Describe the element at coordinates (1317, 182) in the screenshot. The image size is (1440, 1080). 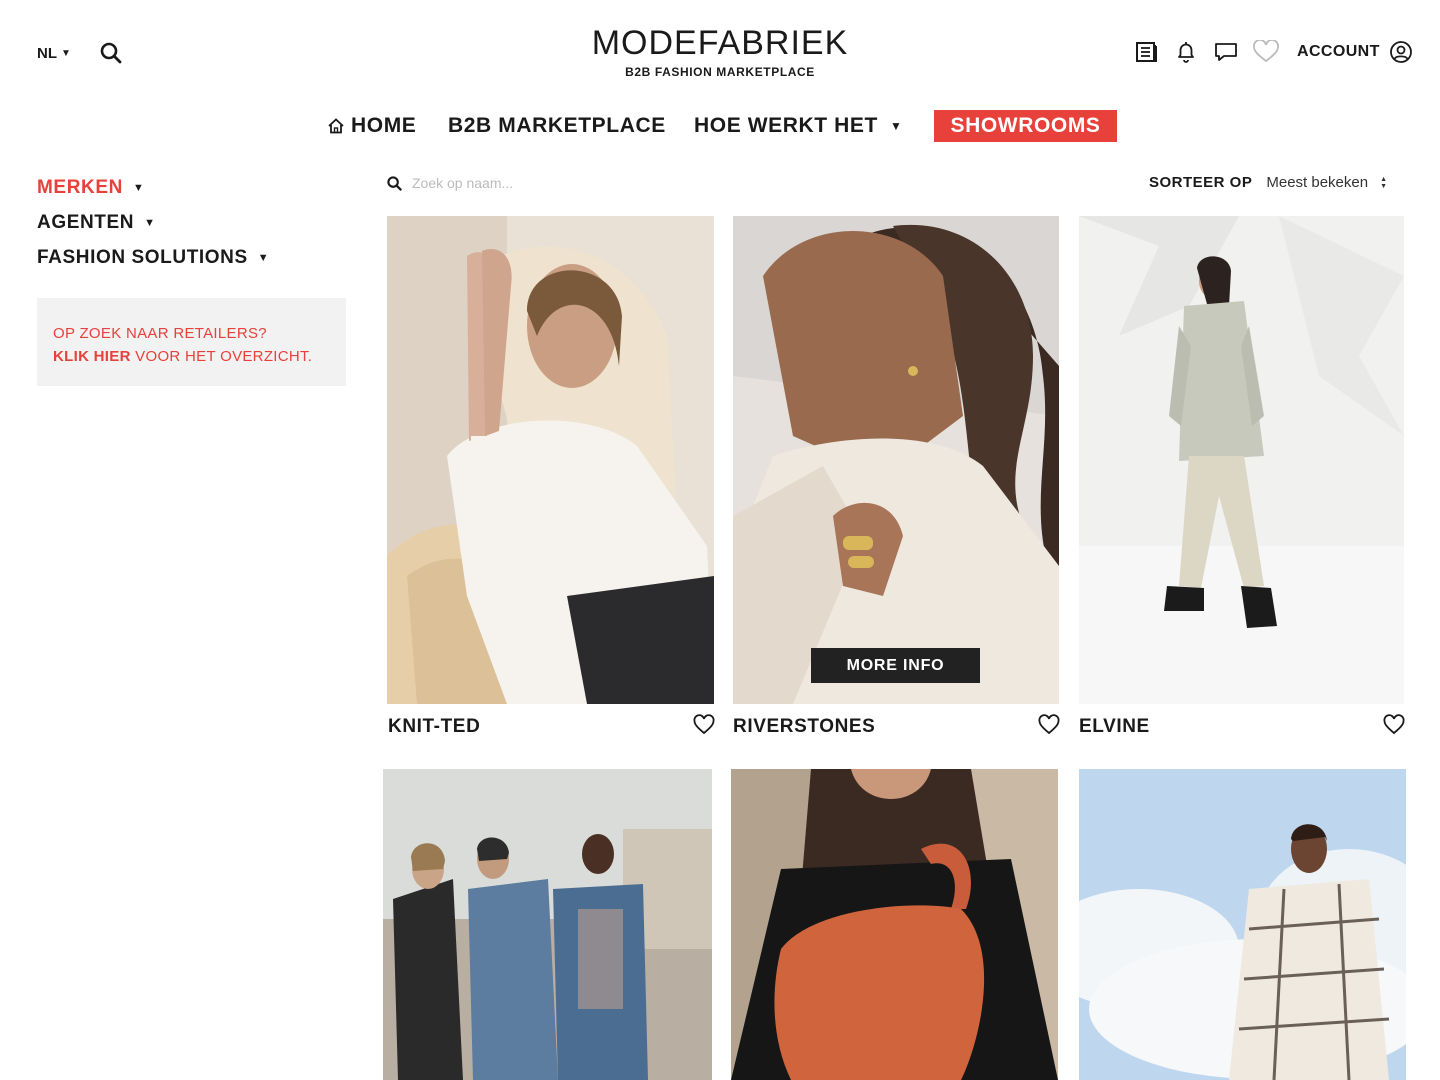
I see `sort-value: Meest bekeken` at that location.